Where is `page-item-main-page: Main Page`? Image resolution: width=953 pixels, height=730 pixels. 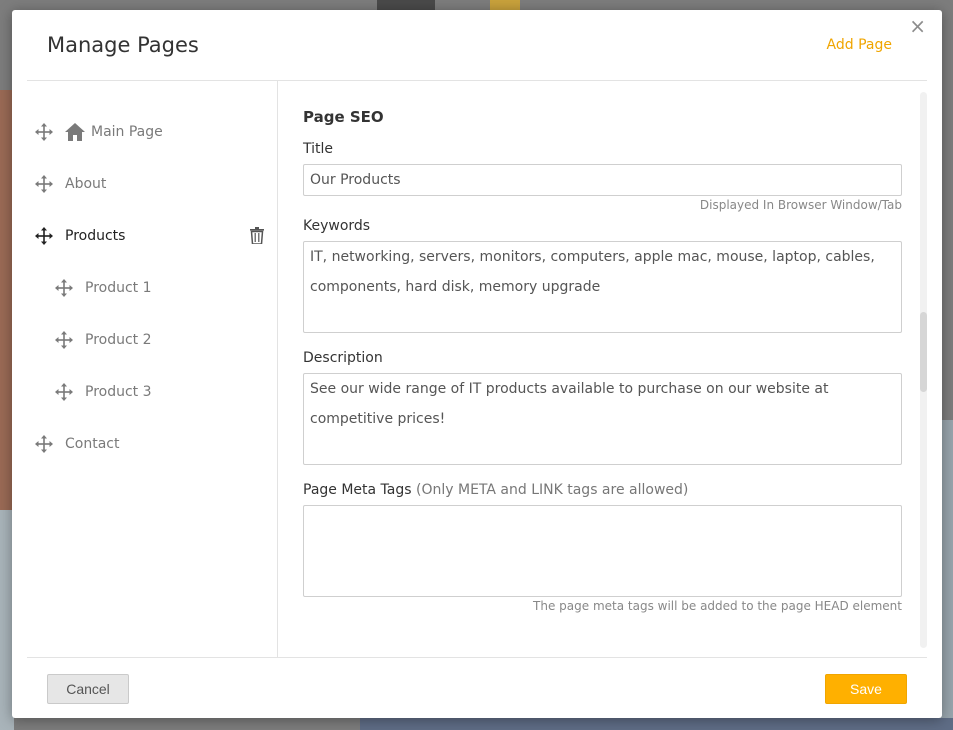 page-item-main-page: Main Page is located at coordinates (99, 132).